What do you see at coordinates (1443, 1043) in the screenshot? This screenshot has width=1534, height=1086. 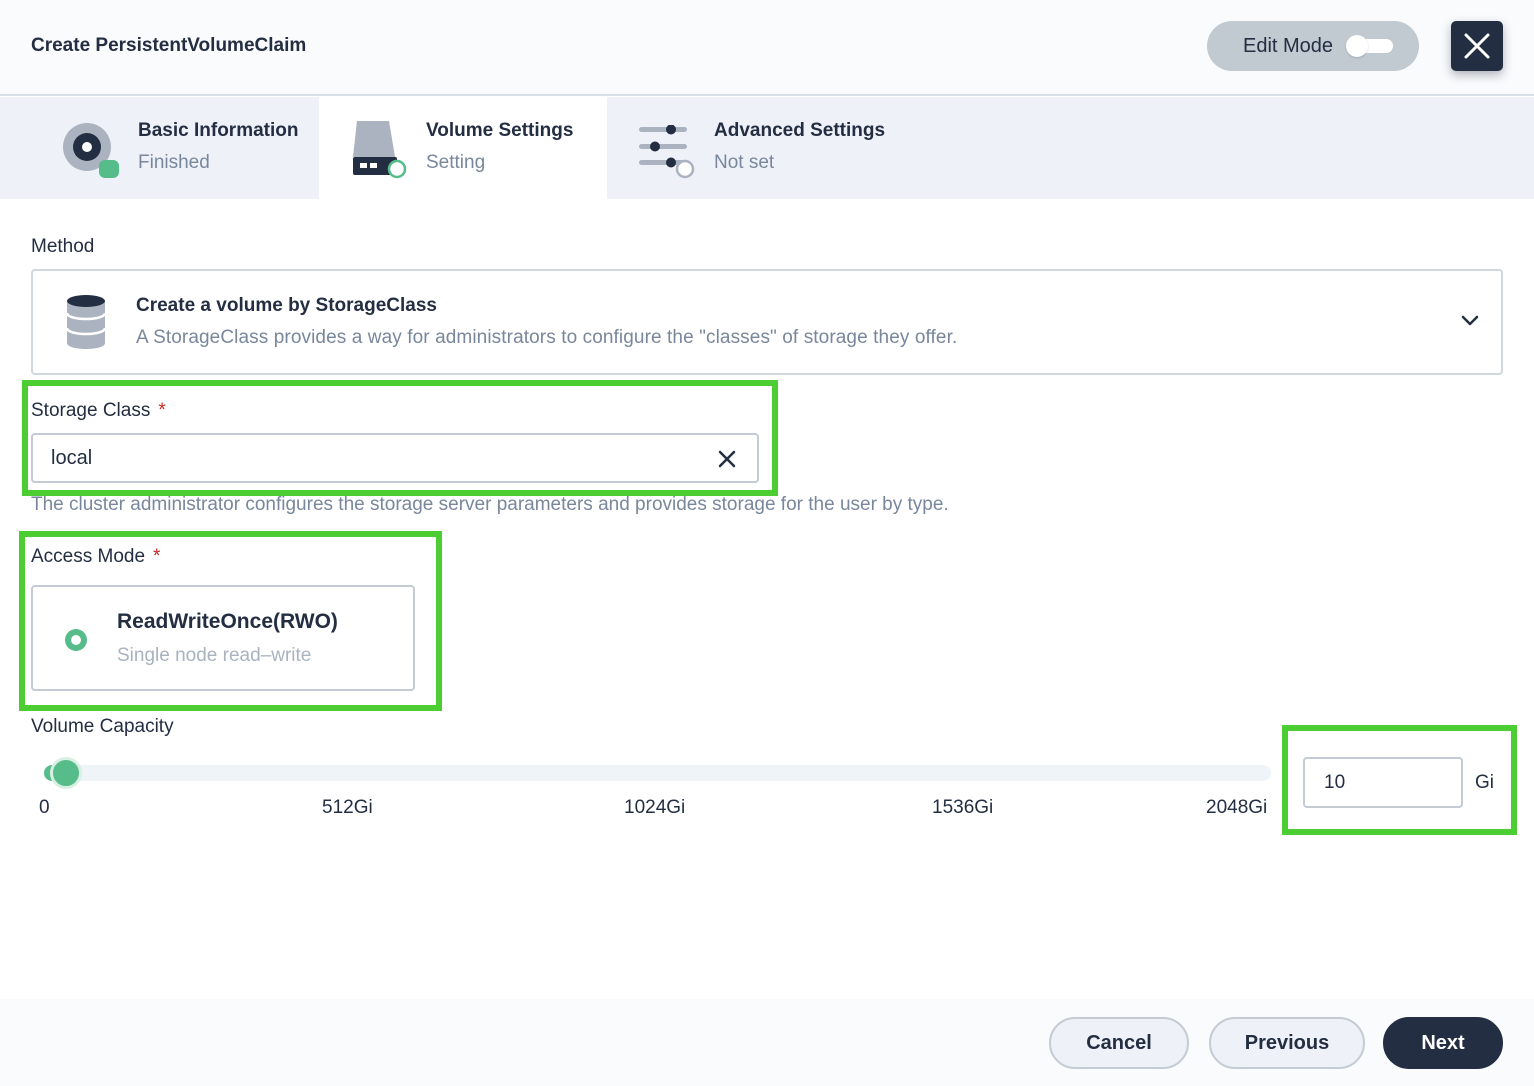 I see `next-button: Next` at bounding box center [1443, 1043].